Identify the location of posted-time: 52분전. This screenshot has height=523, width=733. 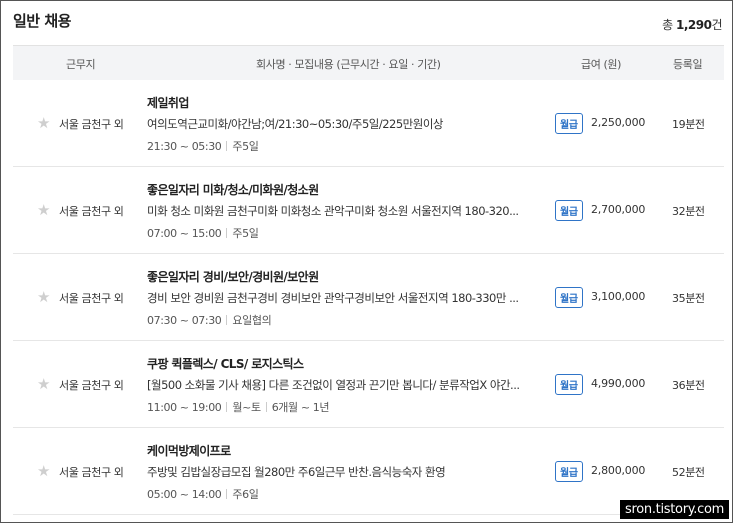
(688, 472).